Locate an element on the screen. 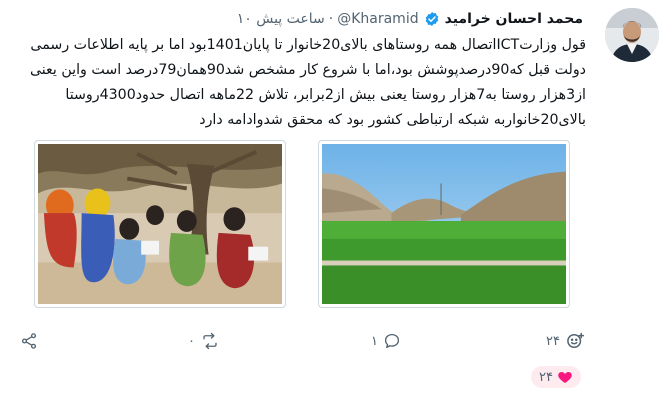  verified-badge-icon is located at coordinates (432, 19).